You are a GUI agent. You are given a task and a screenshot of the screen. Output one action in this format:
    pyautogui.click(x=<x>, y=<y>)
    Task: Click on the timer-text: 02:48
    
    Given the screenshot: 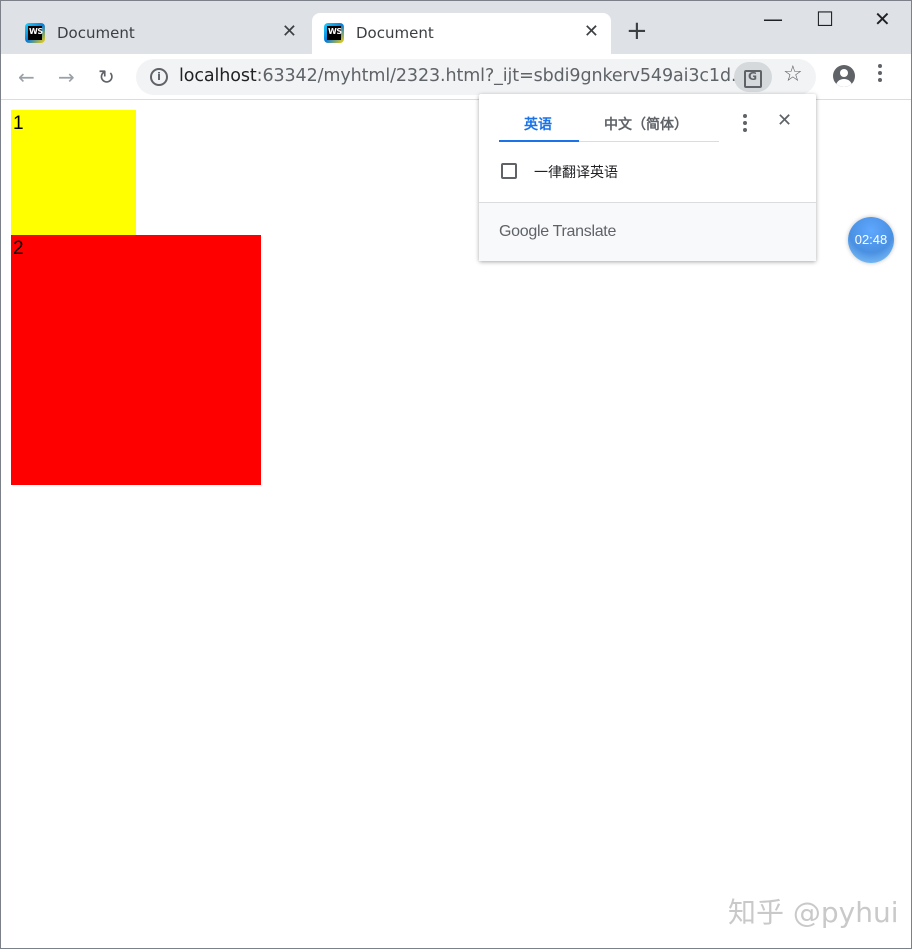 What is the action you would take?
    pyautogui.click(x=871, y=239)
    